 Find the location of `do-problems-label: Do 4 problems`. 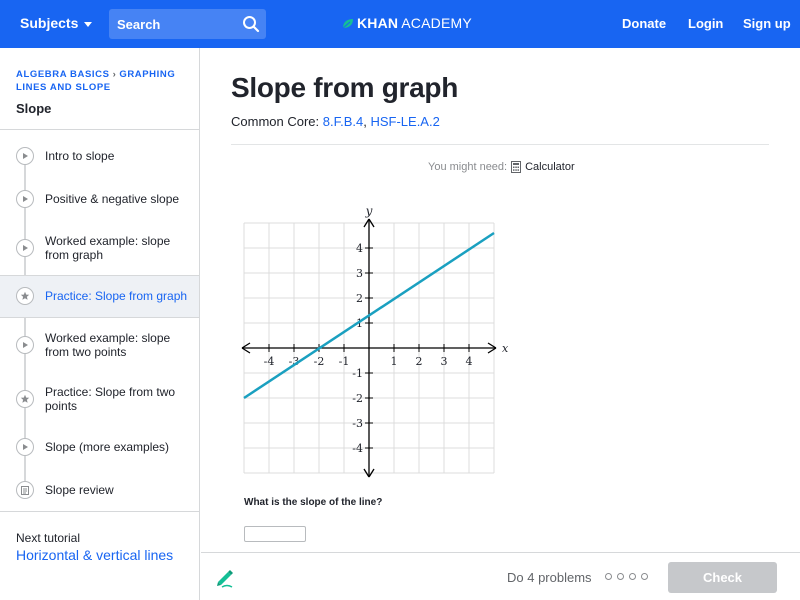

do-problems-label: Do 4 problems is located at coordinates (549, 577).